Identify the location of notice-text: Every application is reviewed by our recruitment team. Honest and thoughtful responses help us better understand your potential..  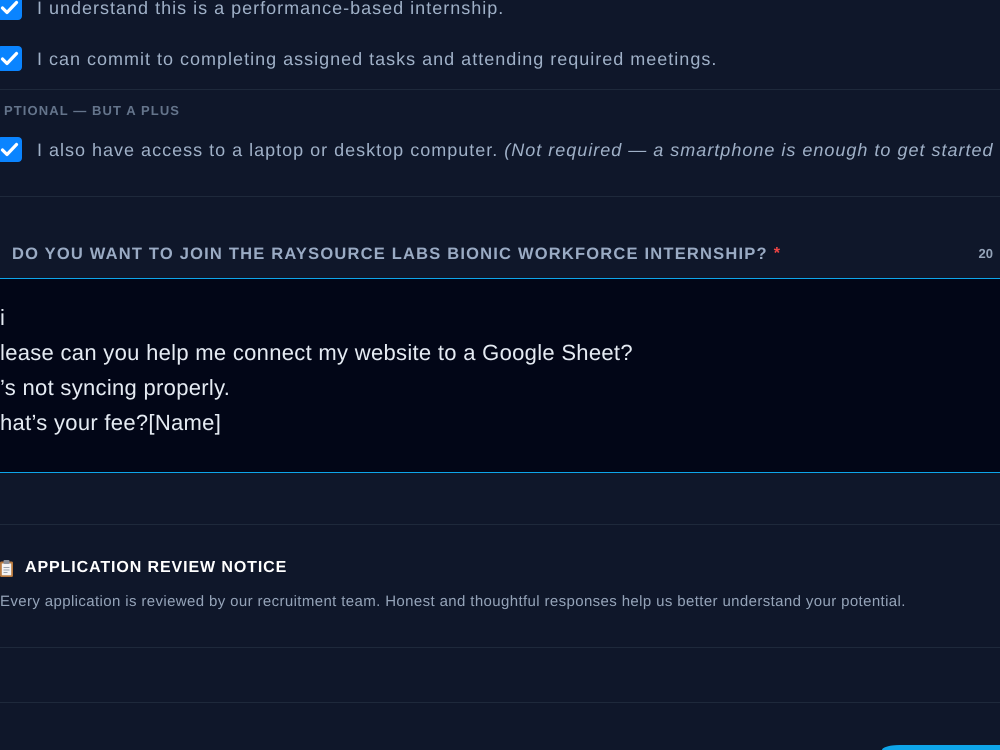
(453, 602).